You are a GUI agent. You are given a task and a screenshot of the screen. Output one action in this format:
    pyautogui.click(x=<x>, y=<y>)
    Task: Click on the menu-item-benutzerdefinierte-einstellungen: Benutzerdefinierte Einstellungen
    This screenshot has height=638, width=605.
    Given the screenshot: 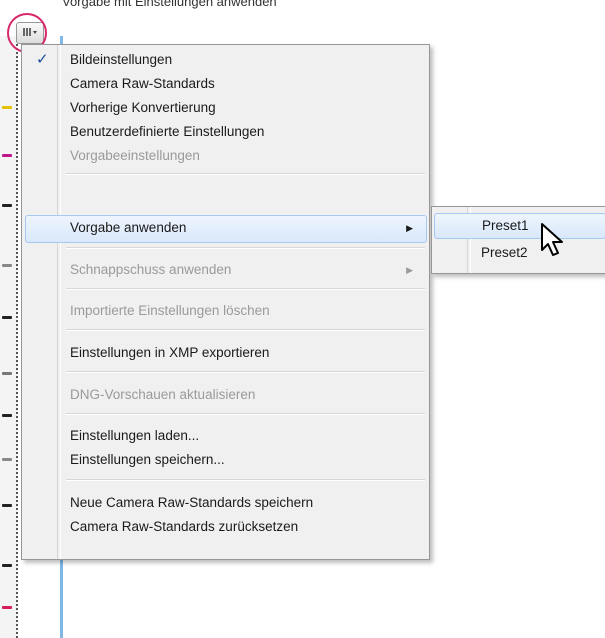 What is the action you would take?
    pyautogui.click(x=225, y=132)
    